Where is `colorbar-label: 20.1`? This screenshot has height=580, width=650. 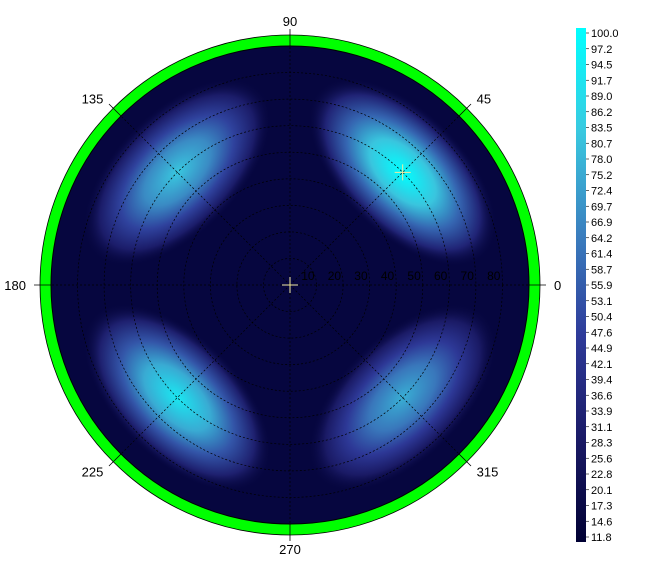 colorbar-label: 20.1 is located at coordinates (601, 491).